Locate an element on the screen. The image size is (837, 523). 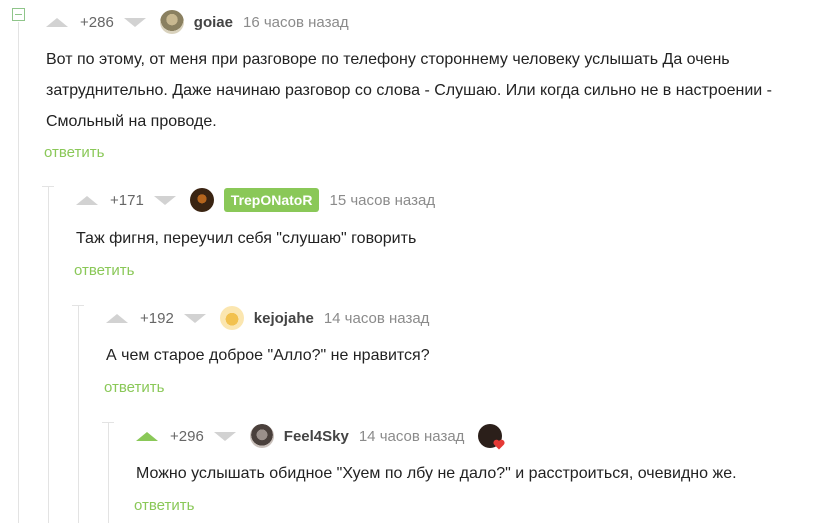
donor-badge-icon is located at coordinates (491, 437).